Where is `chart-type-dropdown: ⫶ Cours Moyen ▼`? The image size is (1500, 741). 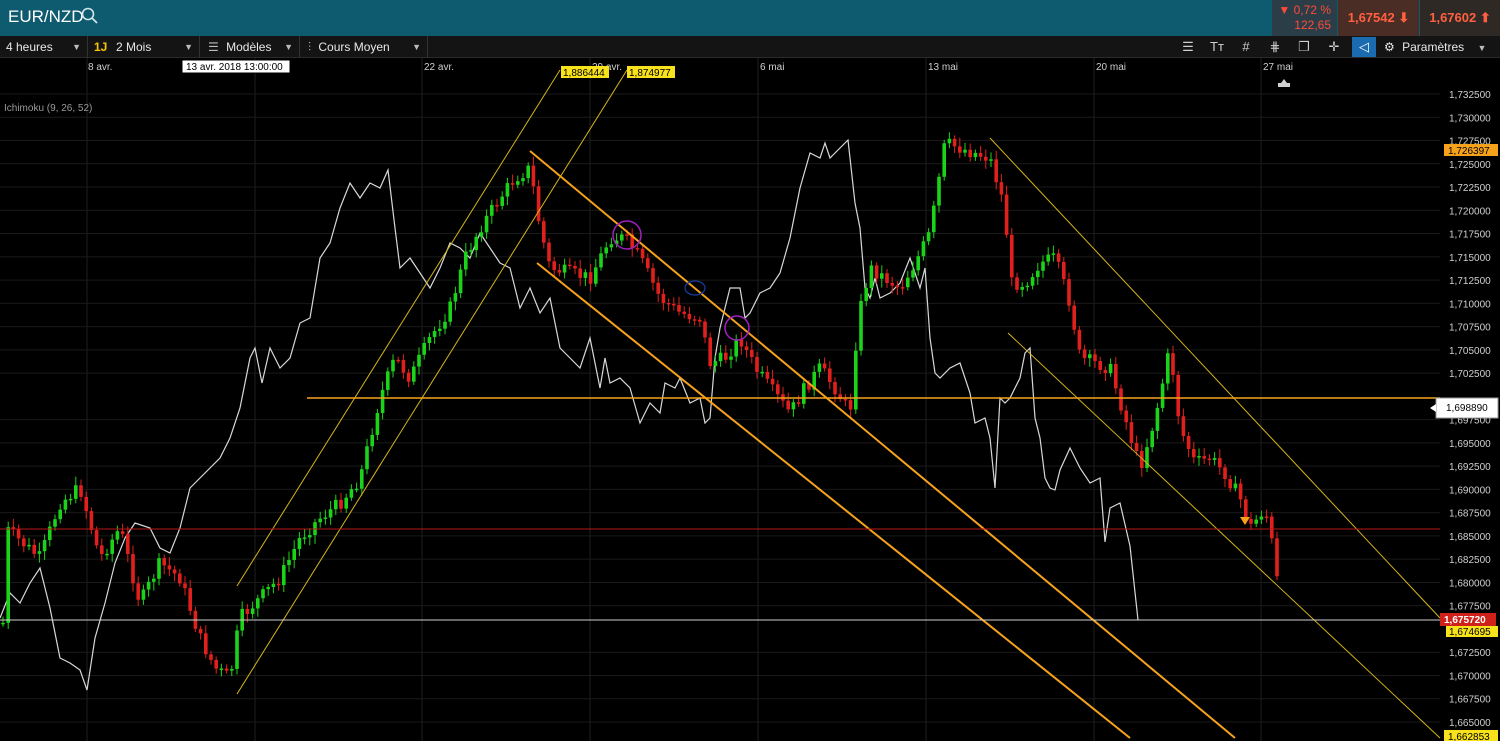 chart-type-dropdown: ⫶ Cours Moyen ▼ is located at coordinates (364, 47).